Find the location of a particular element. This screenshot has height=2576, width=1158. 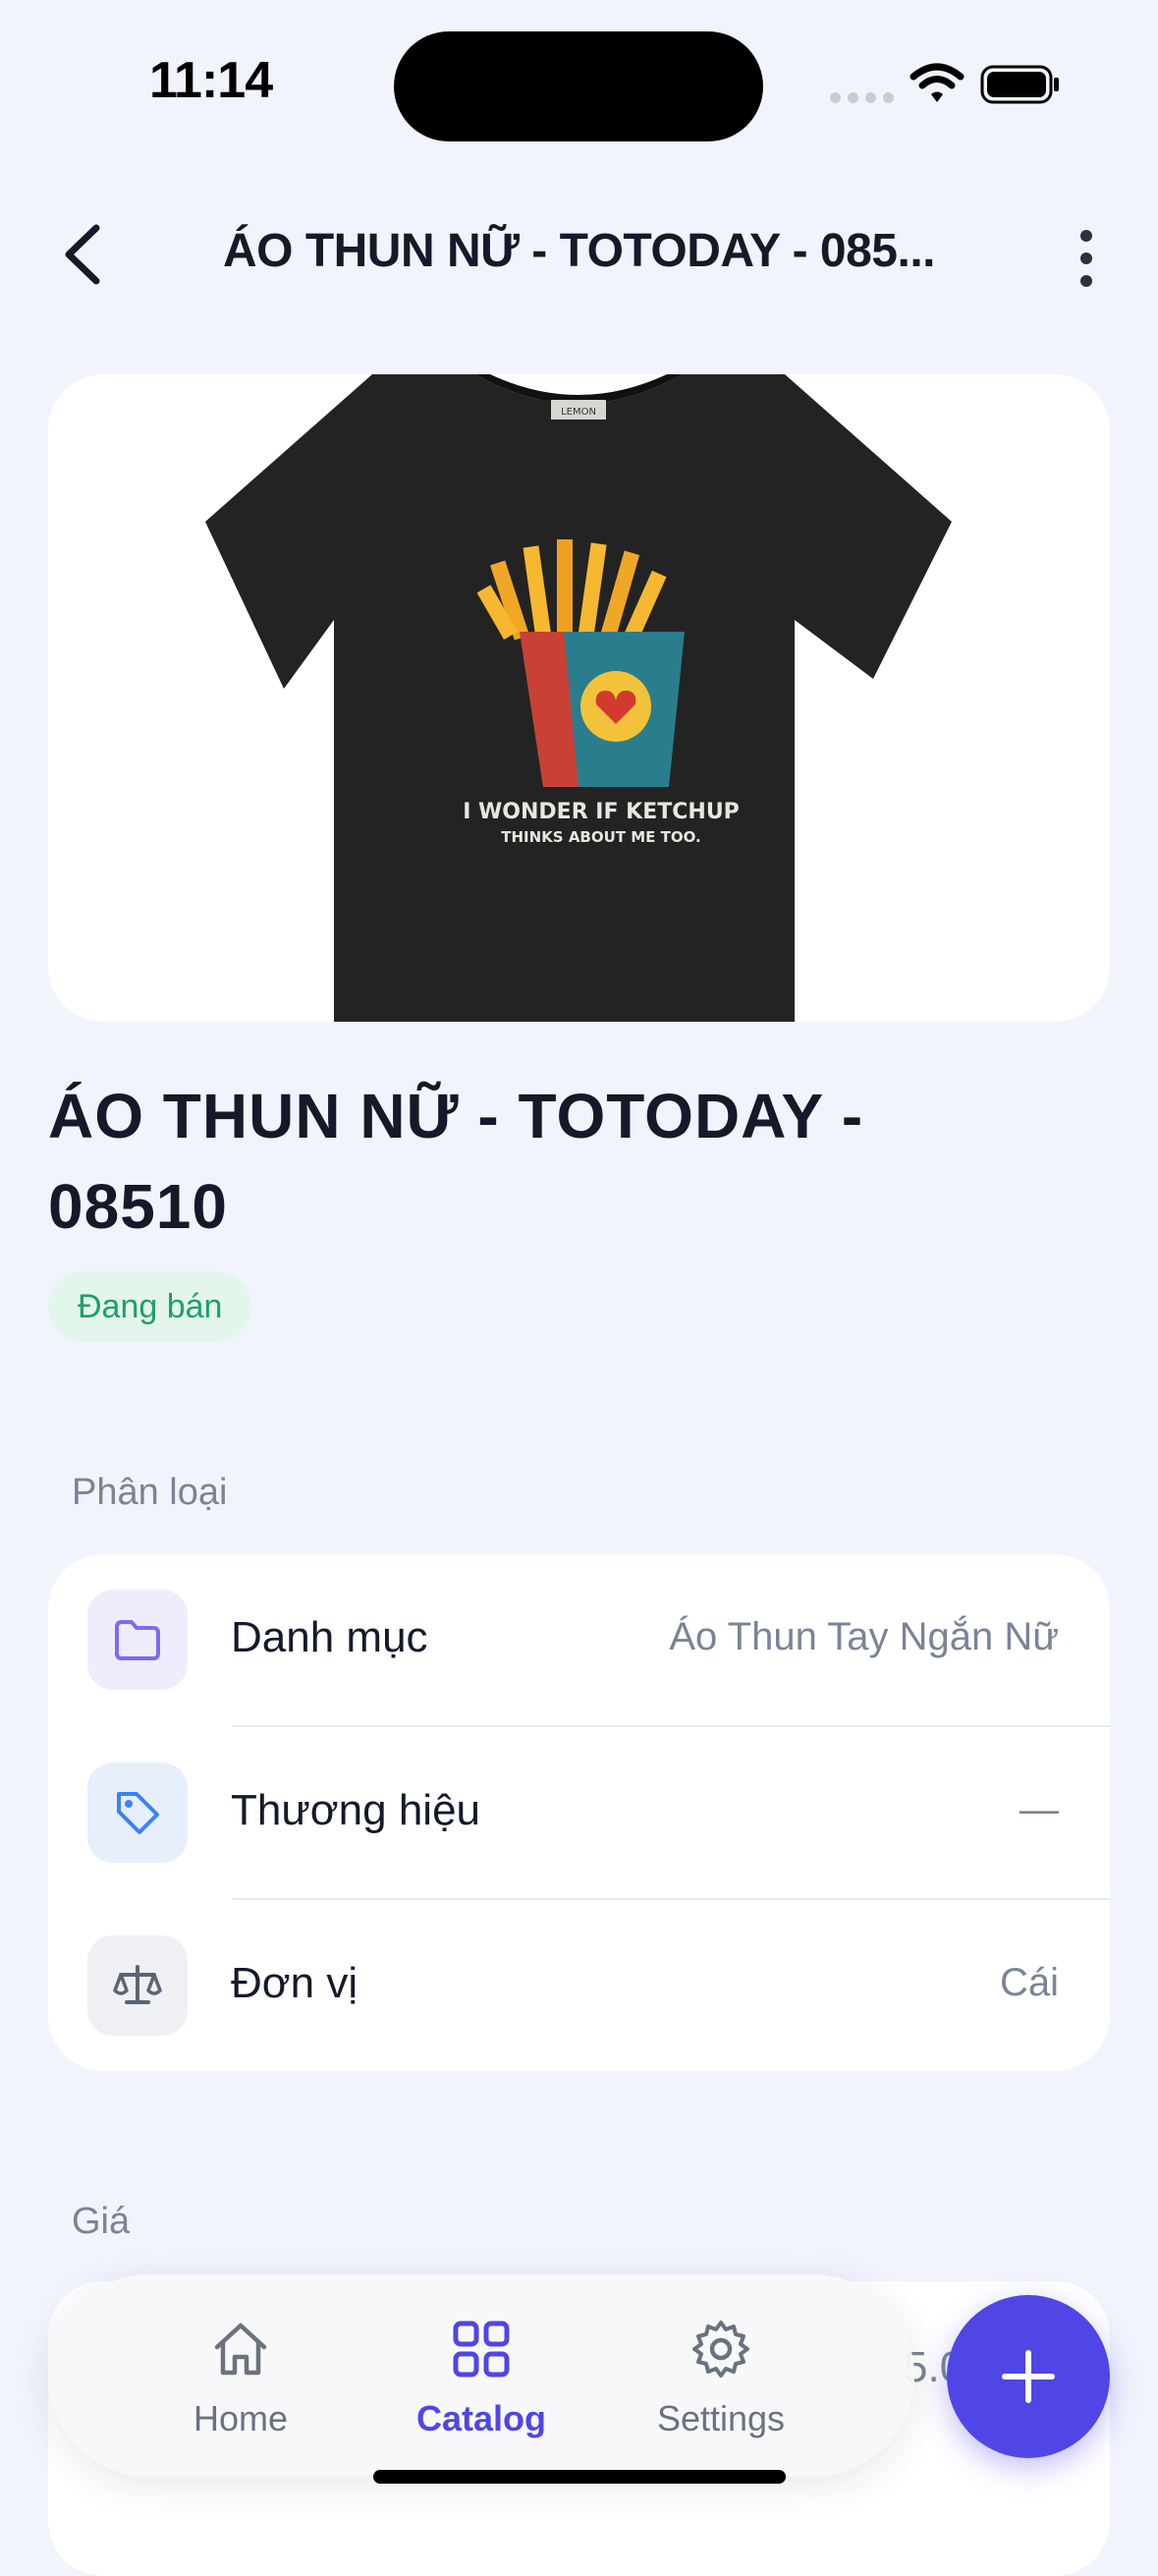

tab-settings: Settings is located at coordinates (721, 2375).